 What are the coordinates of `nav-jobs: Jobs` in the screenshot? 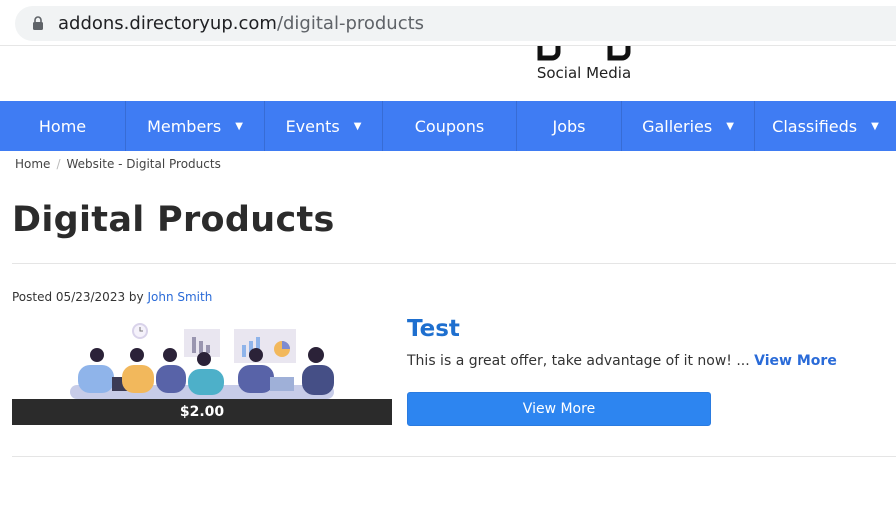 It's located at (569, 126).